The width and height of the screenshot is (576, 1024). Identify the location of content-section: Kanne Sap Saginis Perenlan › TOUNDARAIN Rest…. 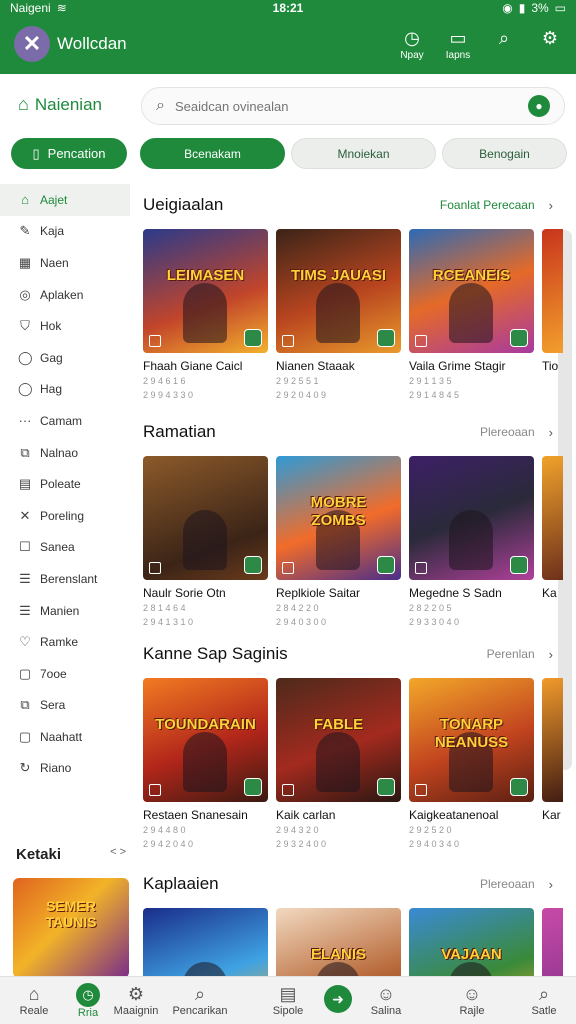
(353, 746).